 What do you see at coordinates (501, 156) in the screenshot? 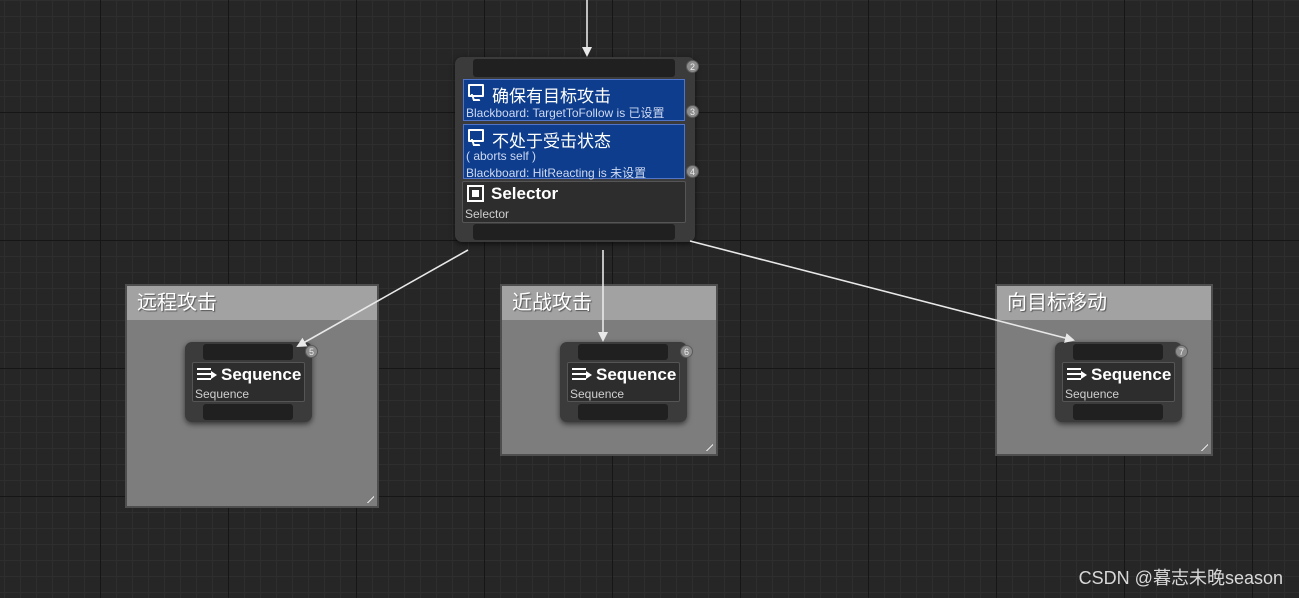
I see `decorator-abort-mode: ( aborts self )` at bounding box center [501, 156].